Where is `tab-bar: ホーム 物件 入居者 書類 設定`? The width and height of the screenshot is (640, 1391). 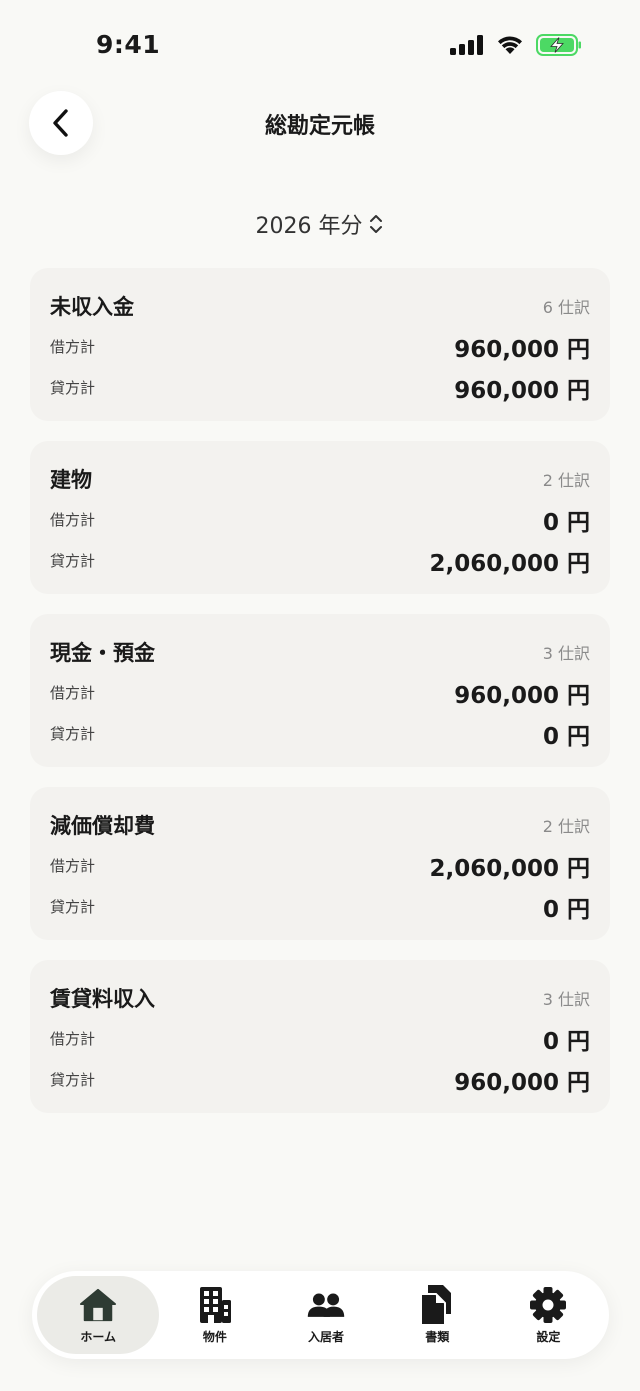
tab-bar: ホーム 物件 入居者 書類 設定 is located at coordinates (320, 1315).